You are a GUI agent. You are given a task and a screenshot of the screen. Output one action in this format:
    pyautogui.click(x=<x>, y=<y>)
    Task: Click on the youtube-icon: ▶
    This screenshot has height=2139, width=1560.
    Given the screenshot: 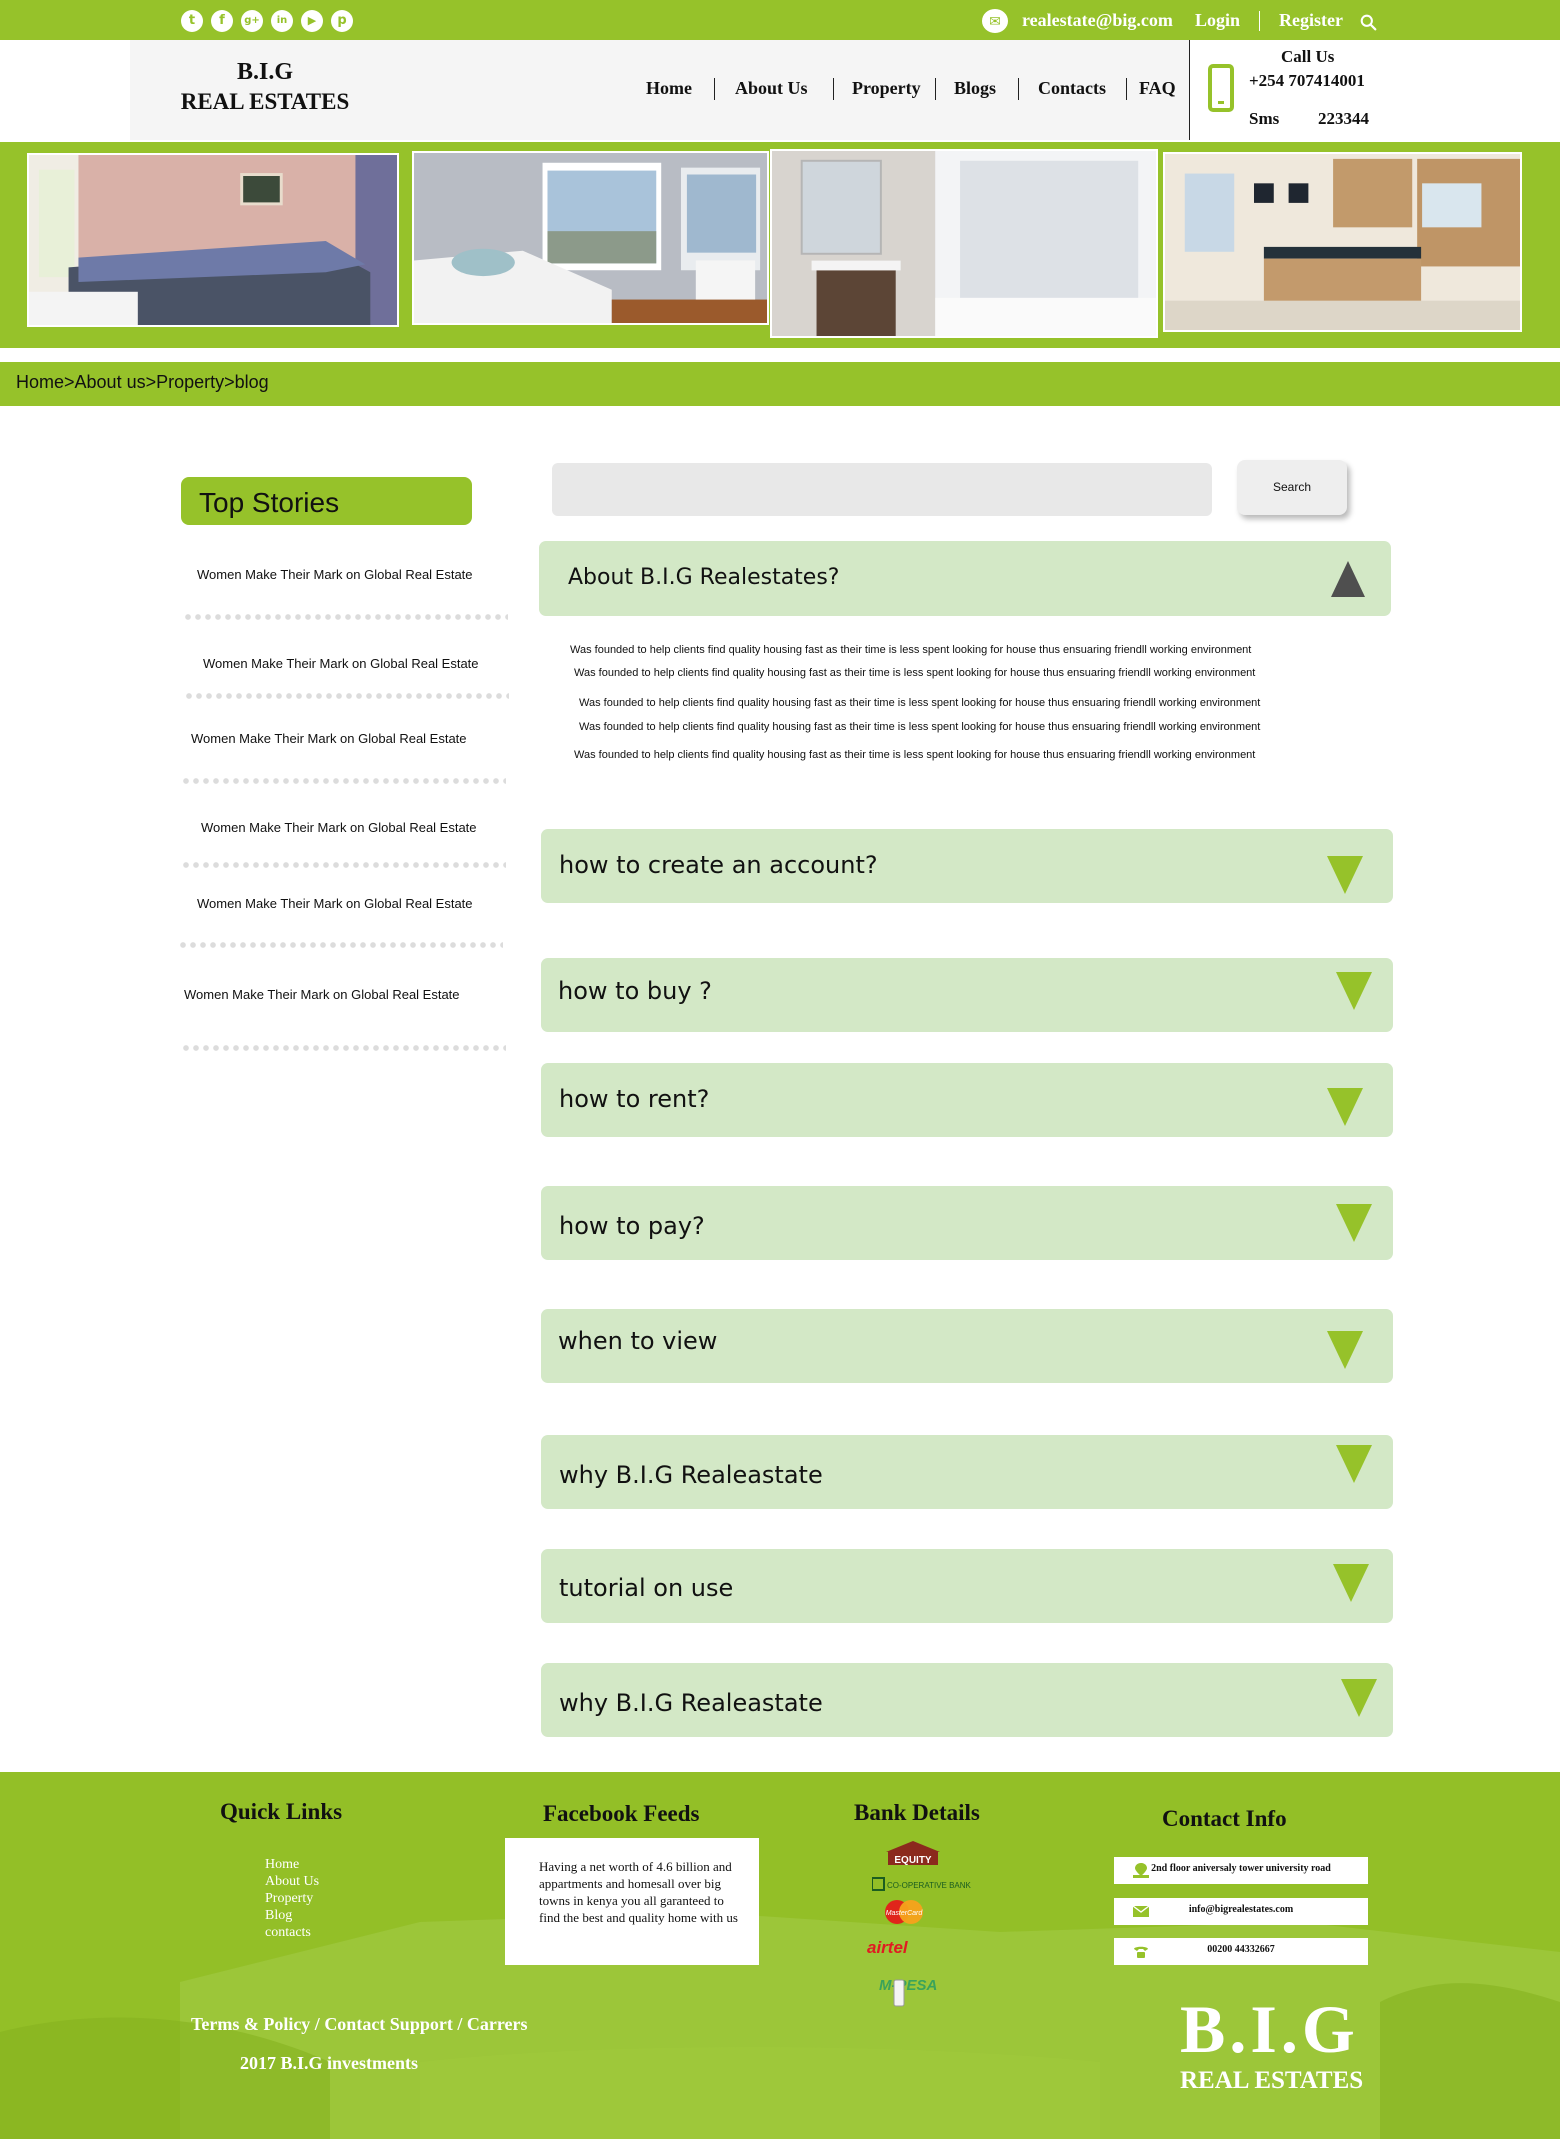 What is the action you would take?
    pyautogui.click(x=312, y=21)
    